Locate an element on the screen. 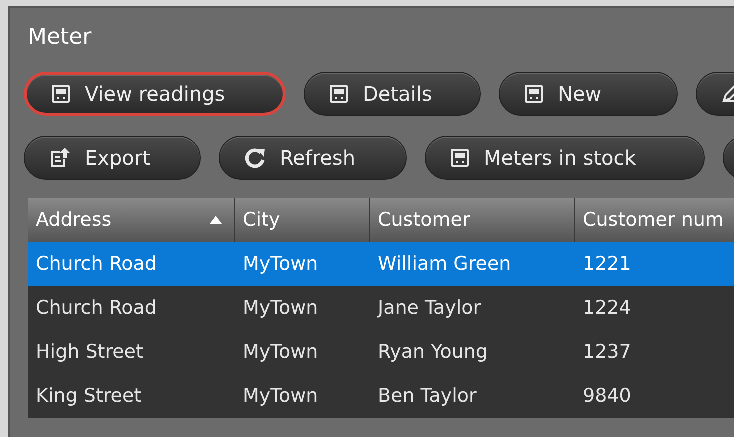 The height and width of the screenshot is (437, 734). toolbar-button: Meters in stock is located at coordinates (565, 158).